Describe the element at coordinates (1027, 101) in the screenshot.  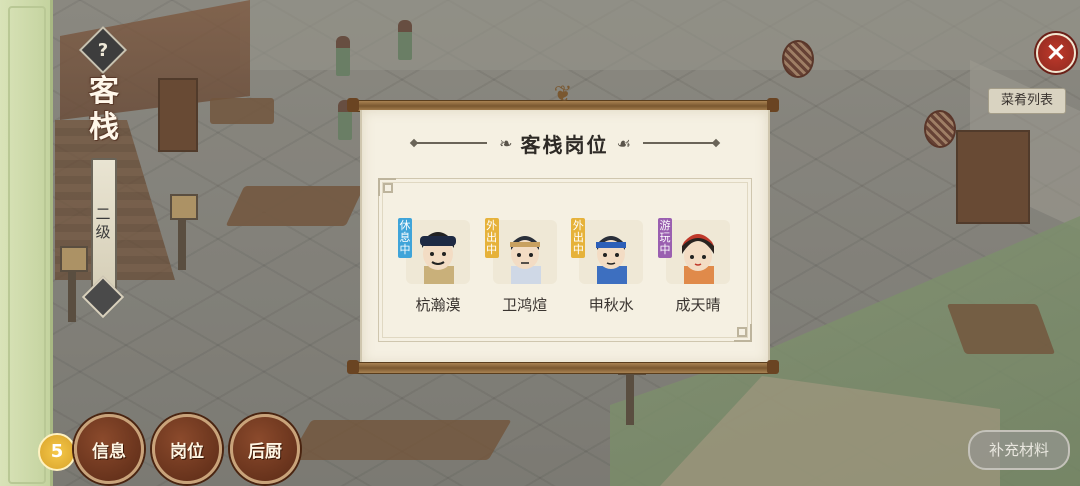
I see `menu-list-button: 菜肴列表` at that location.